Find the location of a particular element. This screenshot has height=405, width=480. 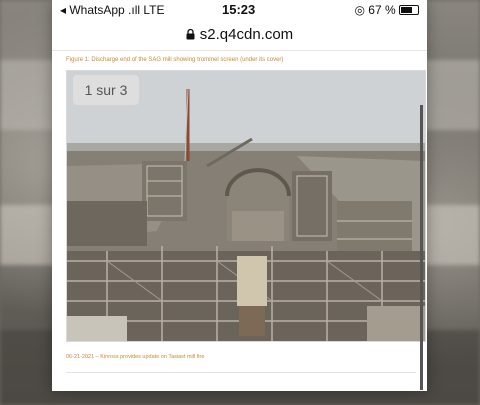

scroll-indicator is located at coordinates (421, 247).